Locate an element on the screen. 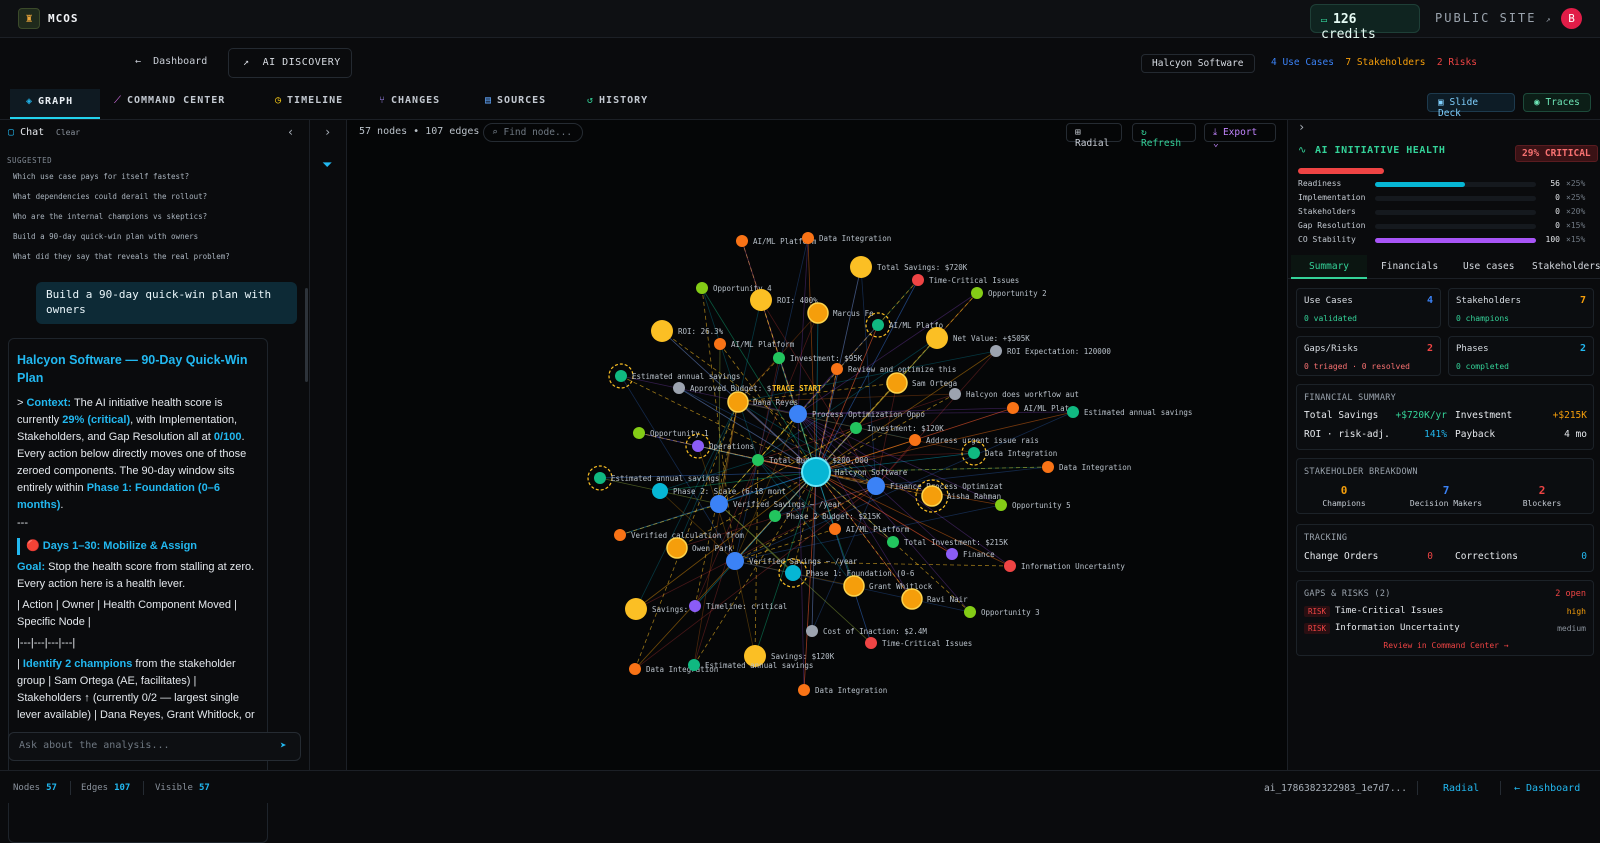  graph-node: Cost of Inaction: $2.4M is located at coordinates (866, 631).